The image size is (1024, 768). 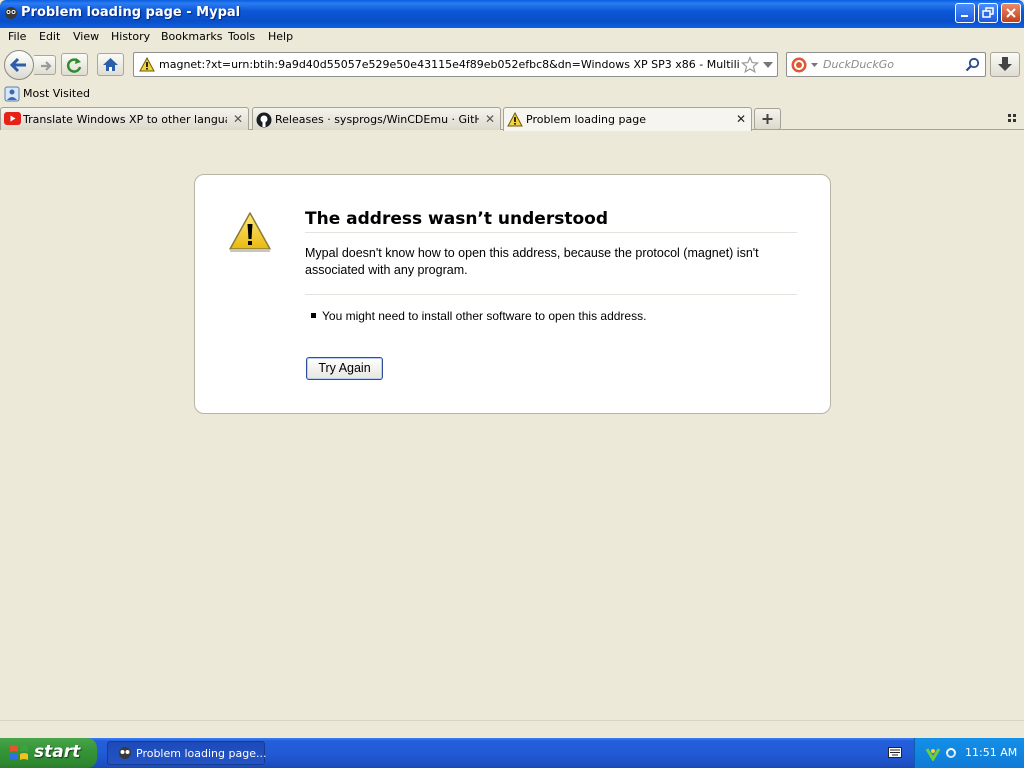 I want to click on restore-button, so click(x=988, y=13).